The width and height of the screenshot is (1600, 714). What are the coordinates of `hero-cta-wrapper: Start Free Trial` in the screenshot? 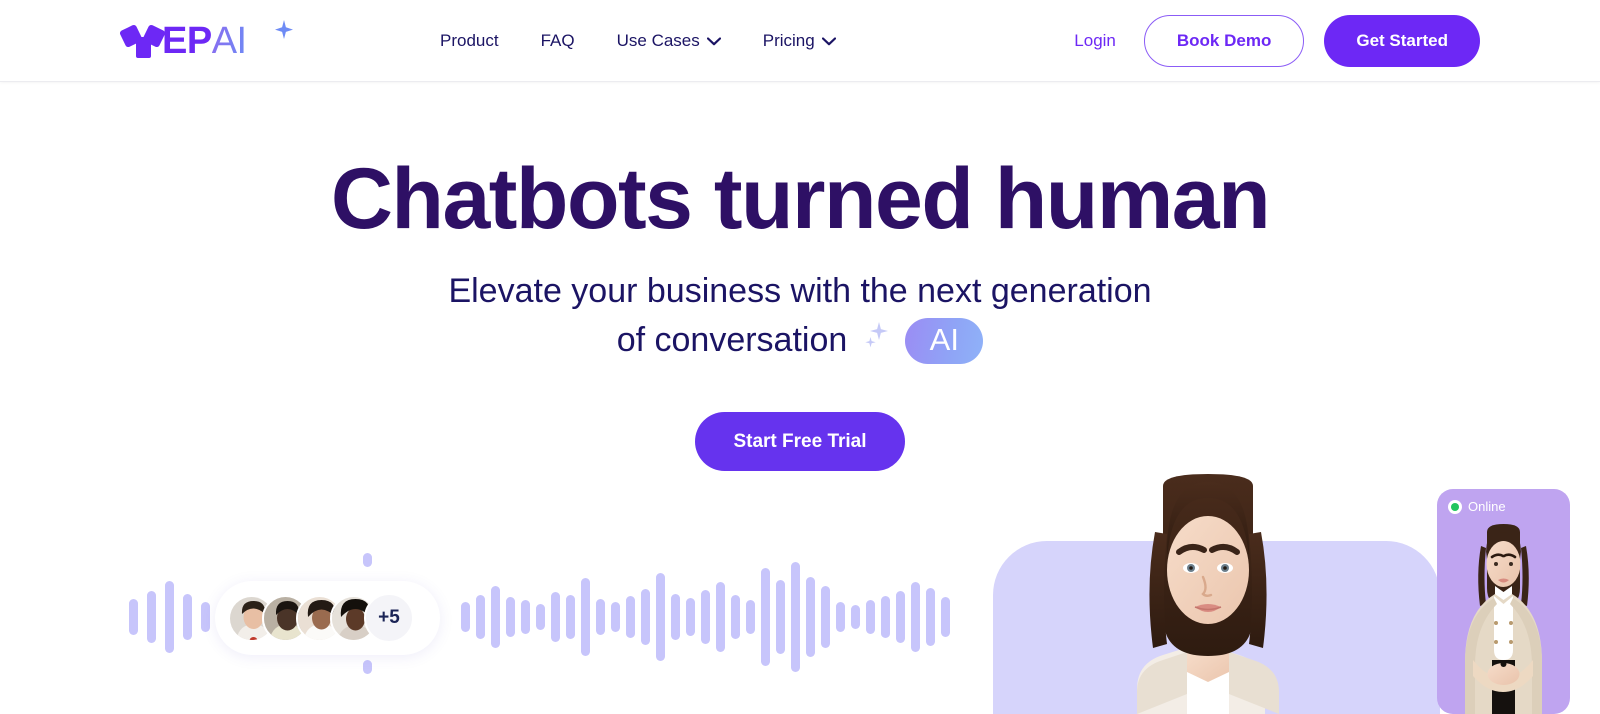 It's located at (800, 441).